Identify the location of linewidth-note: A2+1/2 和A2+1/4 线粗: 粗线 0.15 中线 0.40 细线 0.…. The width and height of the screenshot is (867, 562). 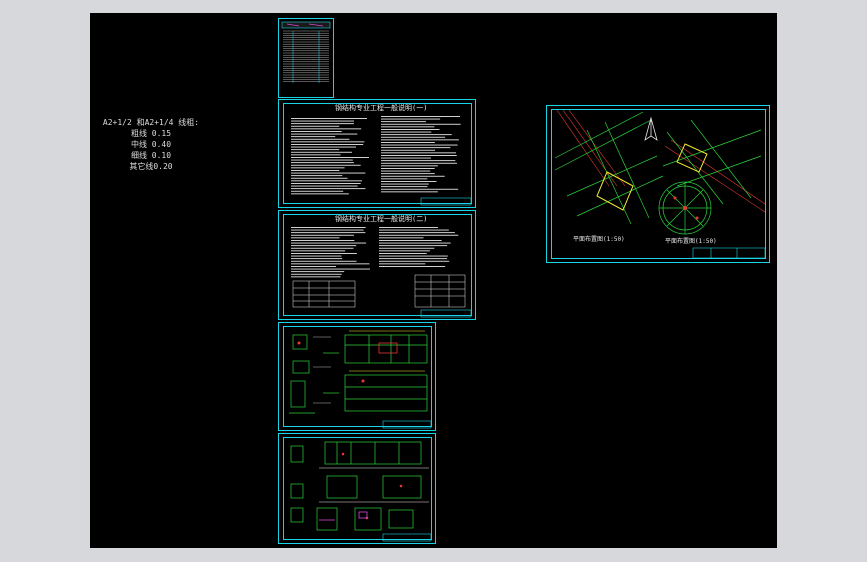
(151, 144).